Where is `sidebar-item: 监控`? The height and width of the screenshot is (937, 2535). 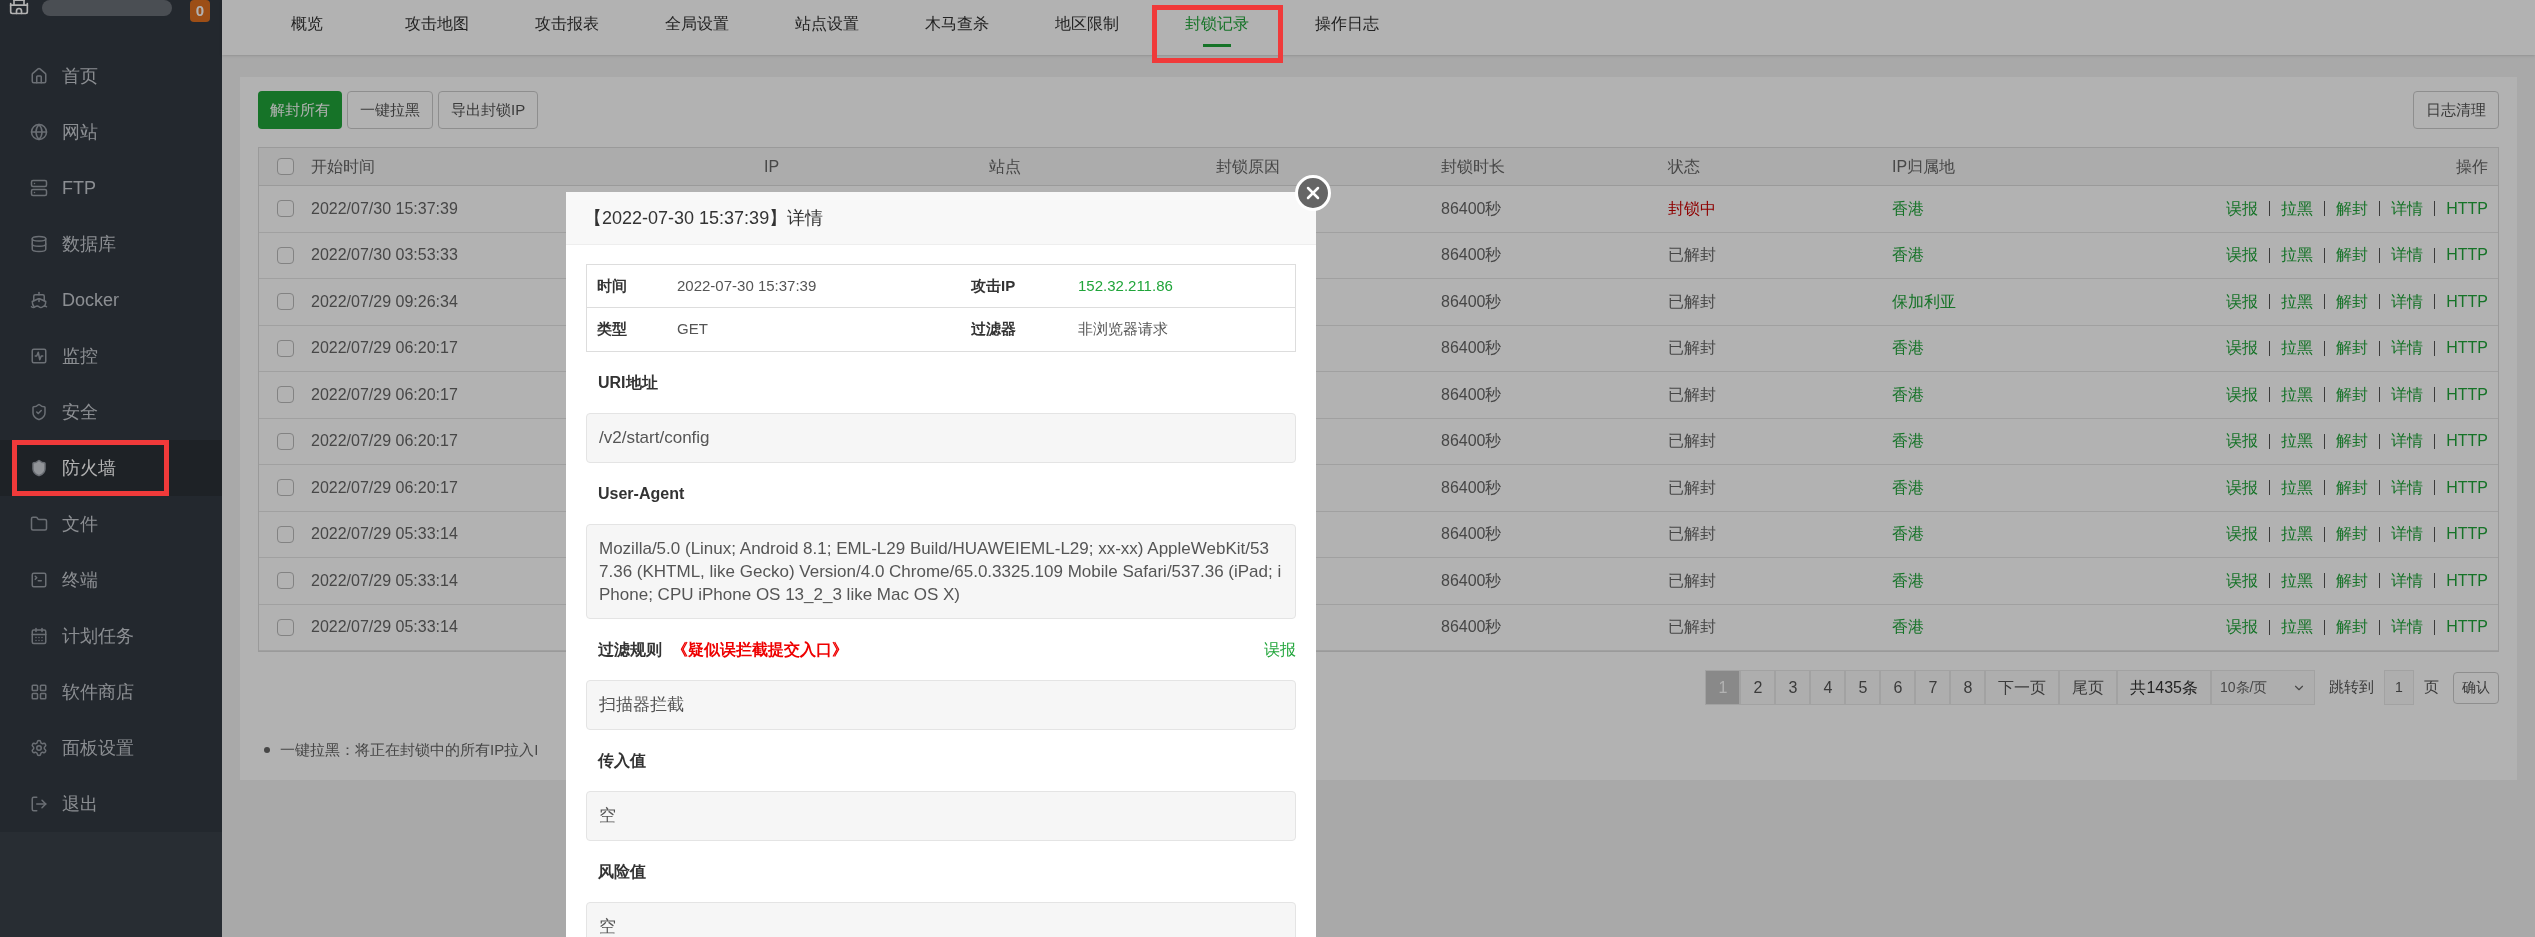
sidebar-item: 监控 is located at coordinates (111, 356).